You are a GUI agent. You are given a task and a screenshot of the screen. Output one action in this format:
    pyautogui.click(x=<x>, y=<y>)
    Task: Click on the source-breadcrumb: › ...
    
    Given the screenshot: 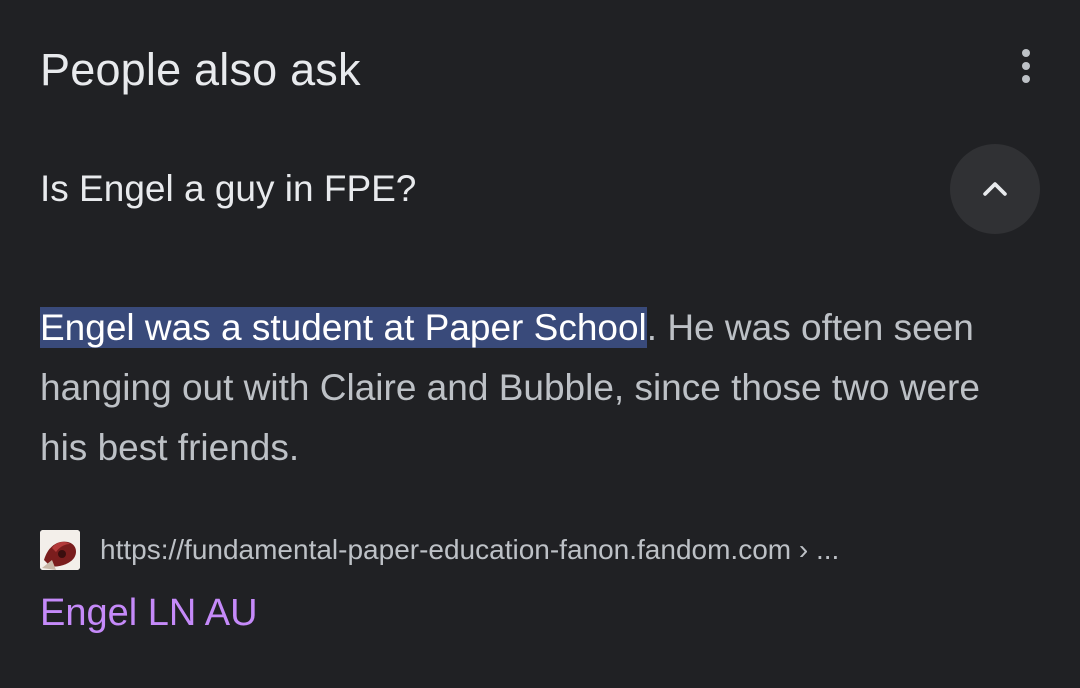 What is the action you would take?
    pyautogui.click(x=815, y=549)
    